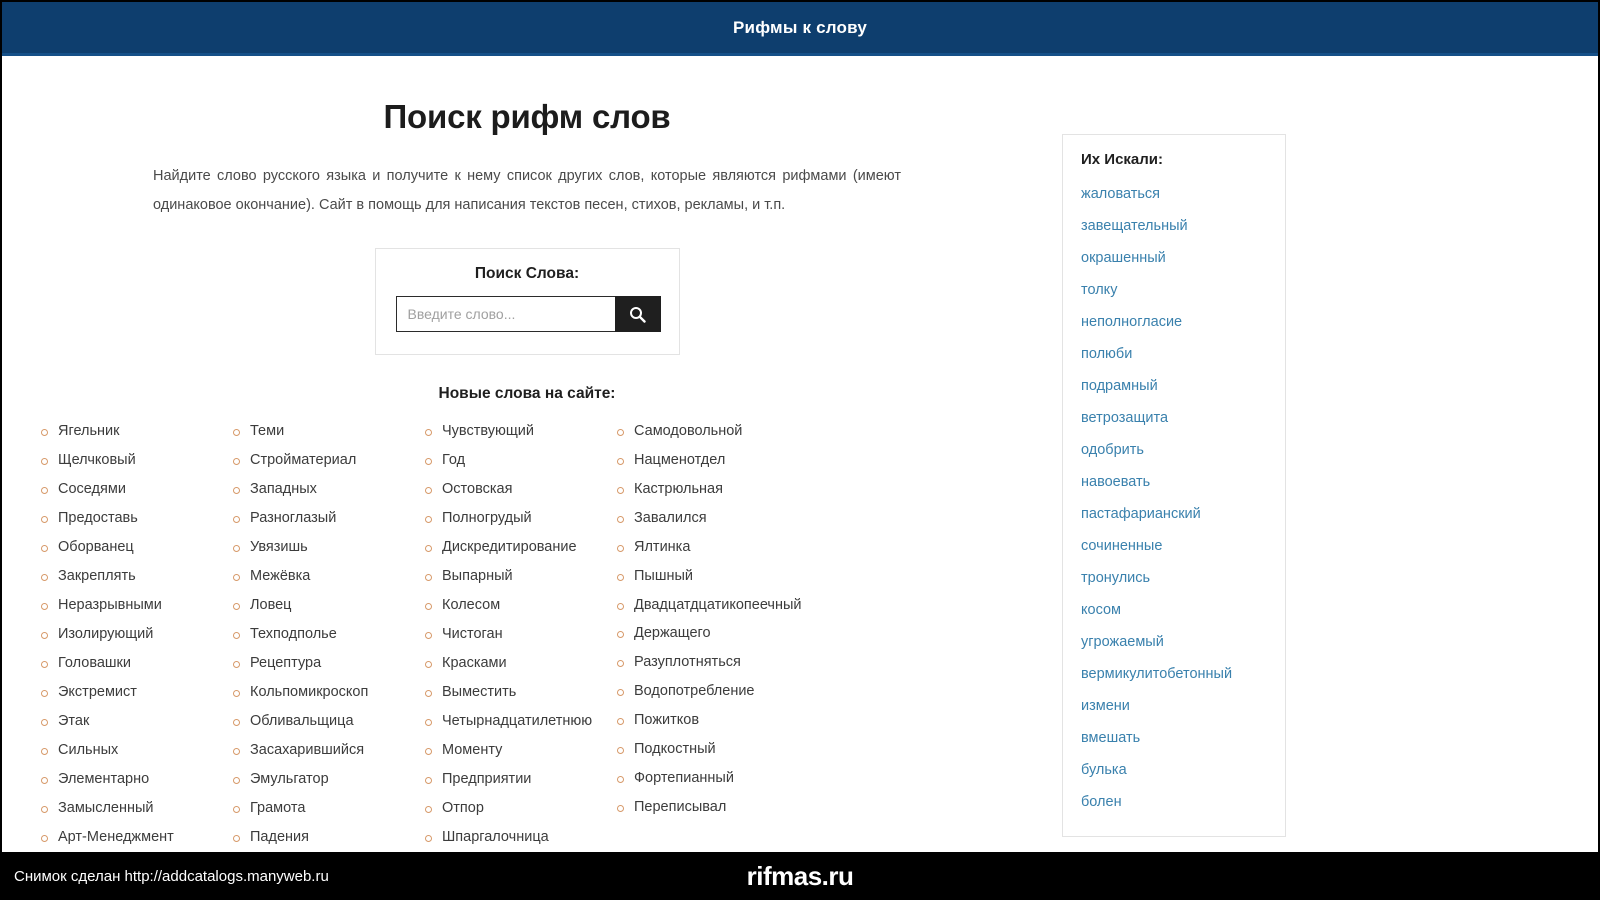 Image resolution: width=1600 pixels, height=900 pixels. I want to click on list-item: Красками, so click(520, 663).